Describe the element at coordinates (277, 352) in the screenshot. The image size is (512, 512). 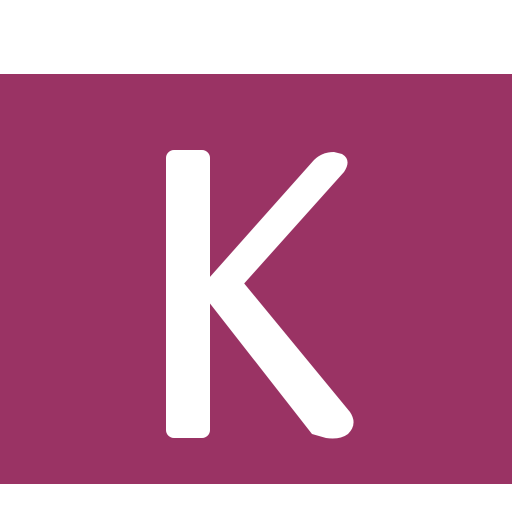
I see `k-lower-leg` at that location.